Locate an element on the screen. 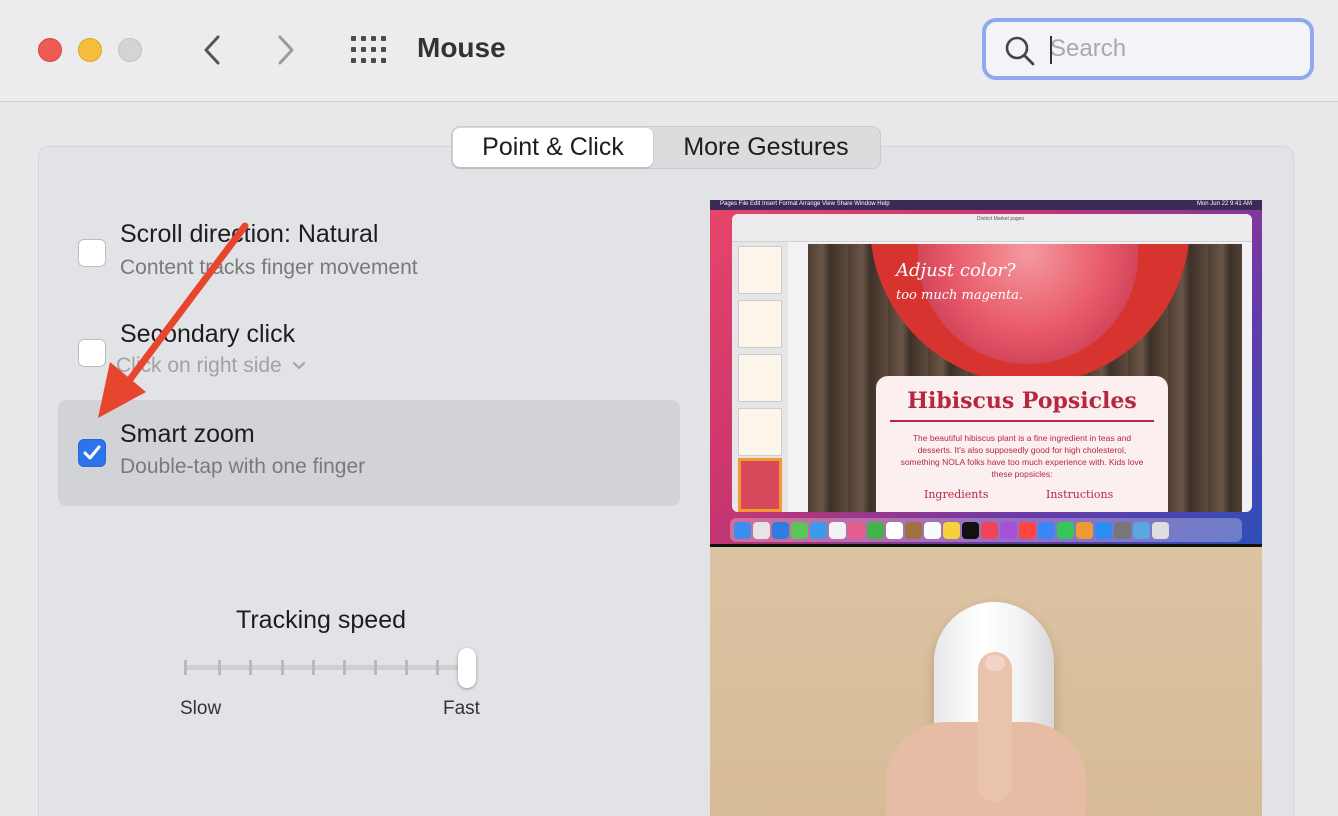  chevron-right-icon is located at coordinates (286, 50).